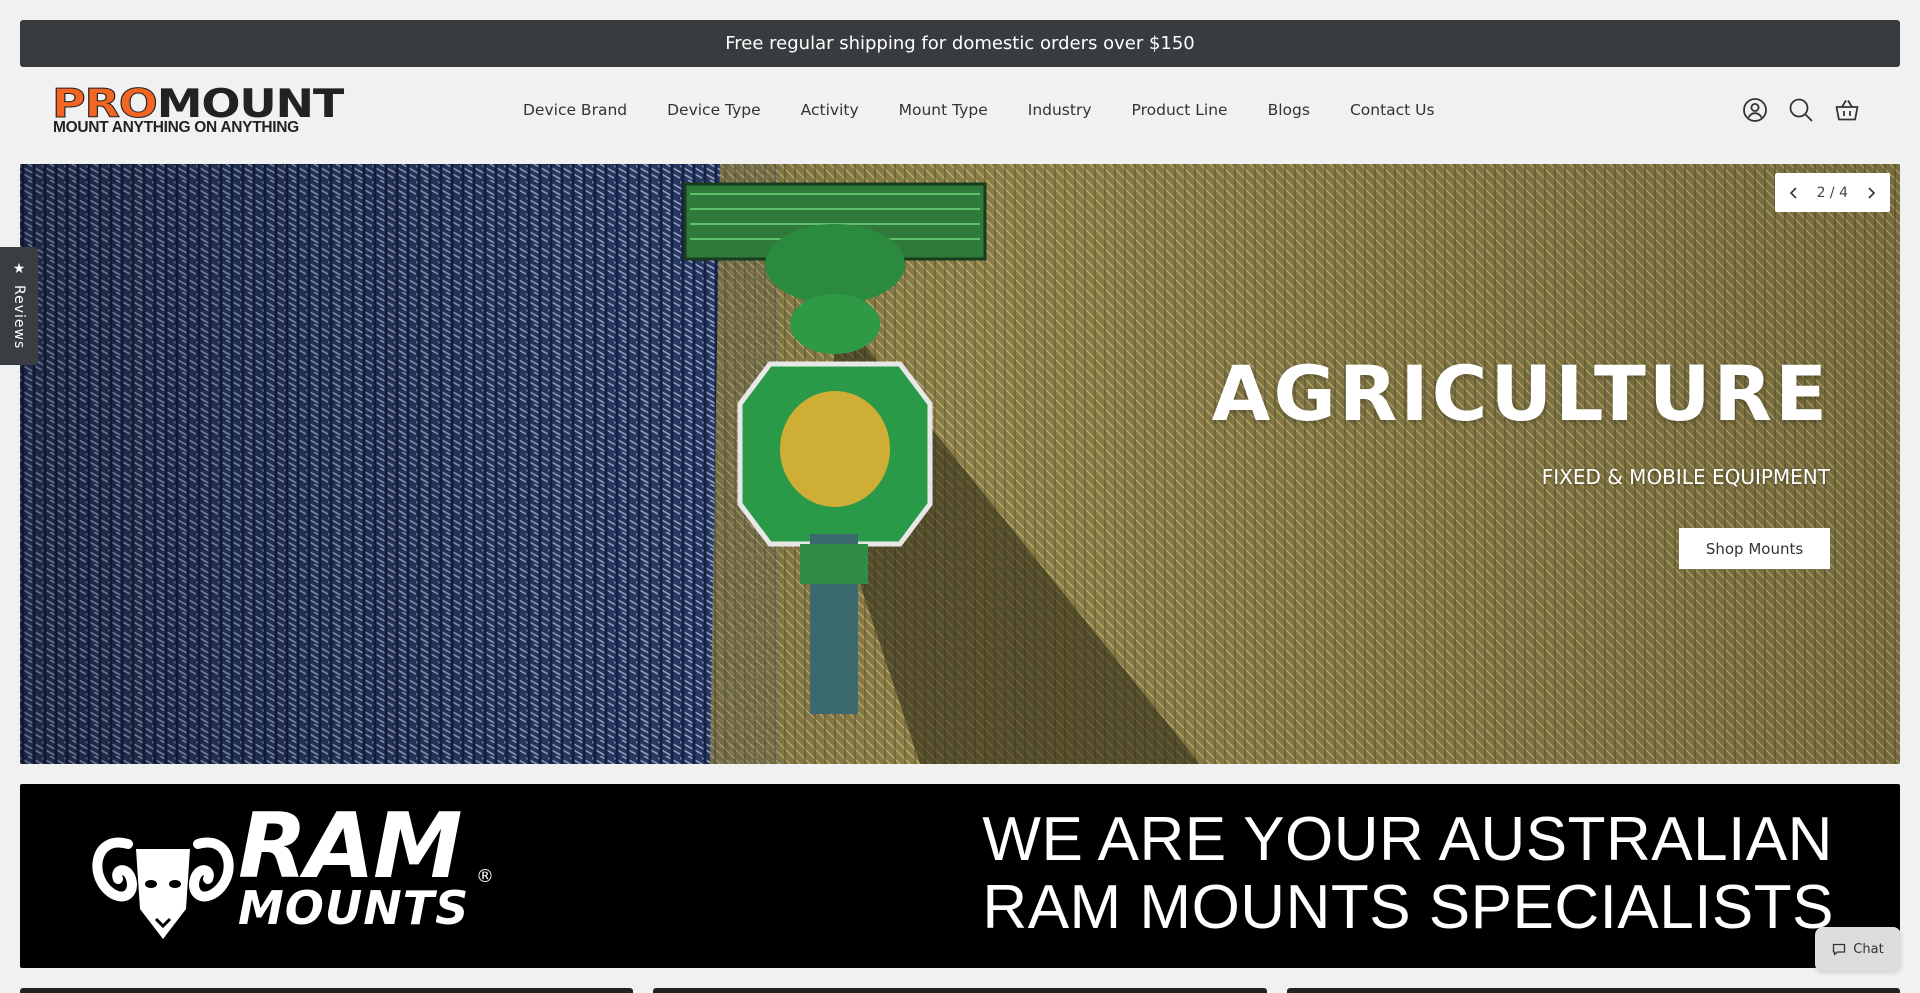 This screenshot has width=1920, height=993. I want to click on slideshow-pager: 2 / 4, so click(1832, 192).